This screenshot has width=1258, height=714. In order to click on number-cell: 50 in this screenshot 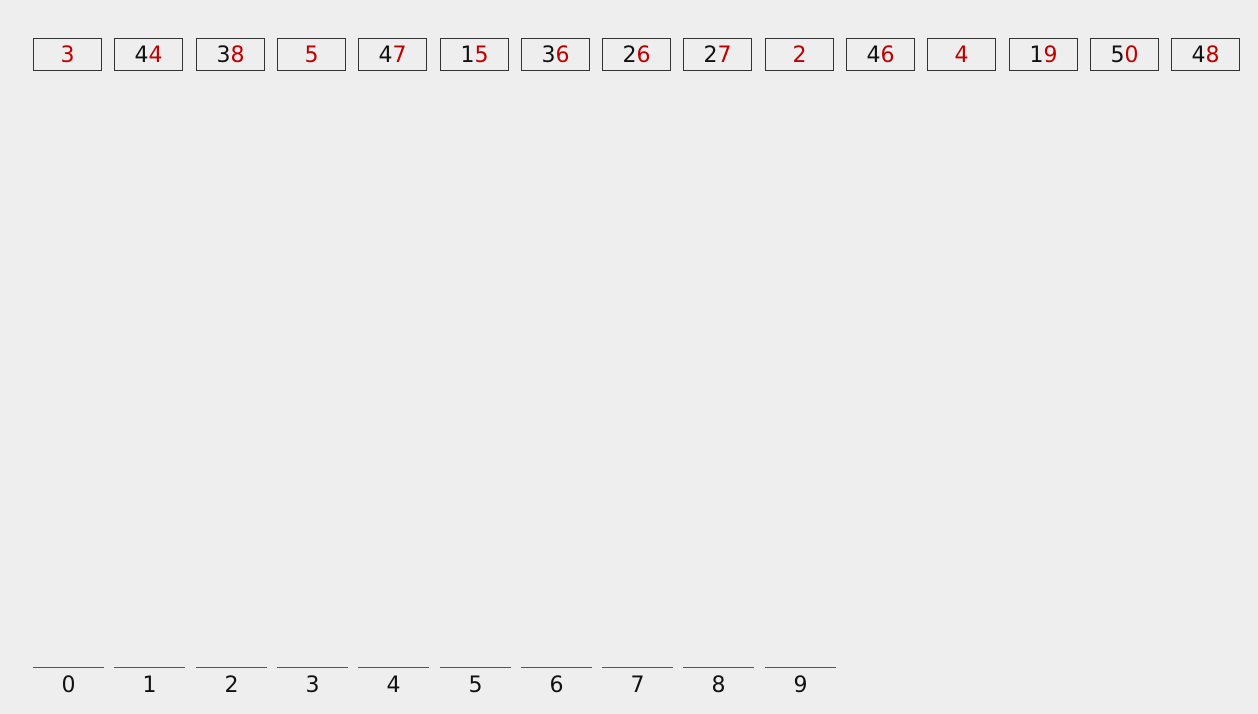, I will do `click(1124, 54)`.